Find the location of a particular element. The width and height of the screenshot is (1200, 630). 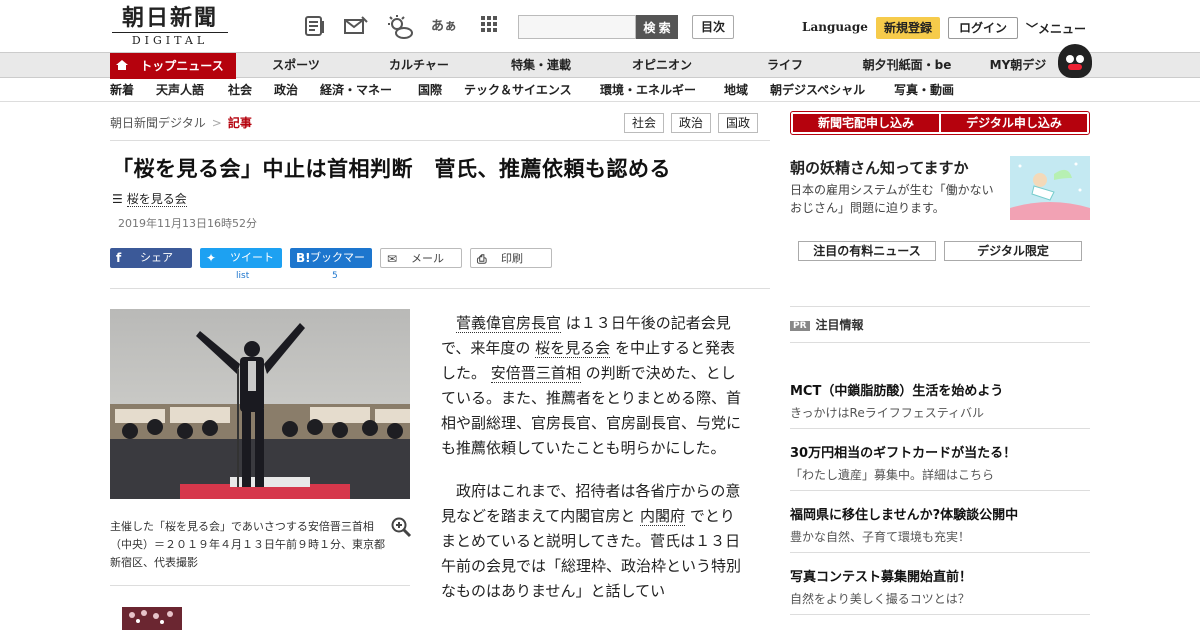

printer-icon: ⎙ is located at coordinates (482, 259).